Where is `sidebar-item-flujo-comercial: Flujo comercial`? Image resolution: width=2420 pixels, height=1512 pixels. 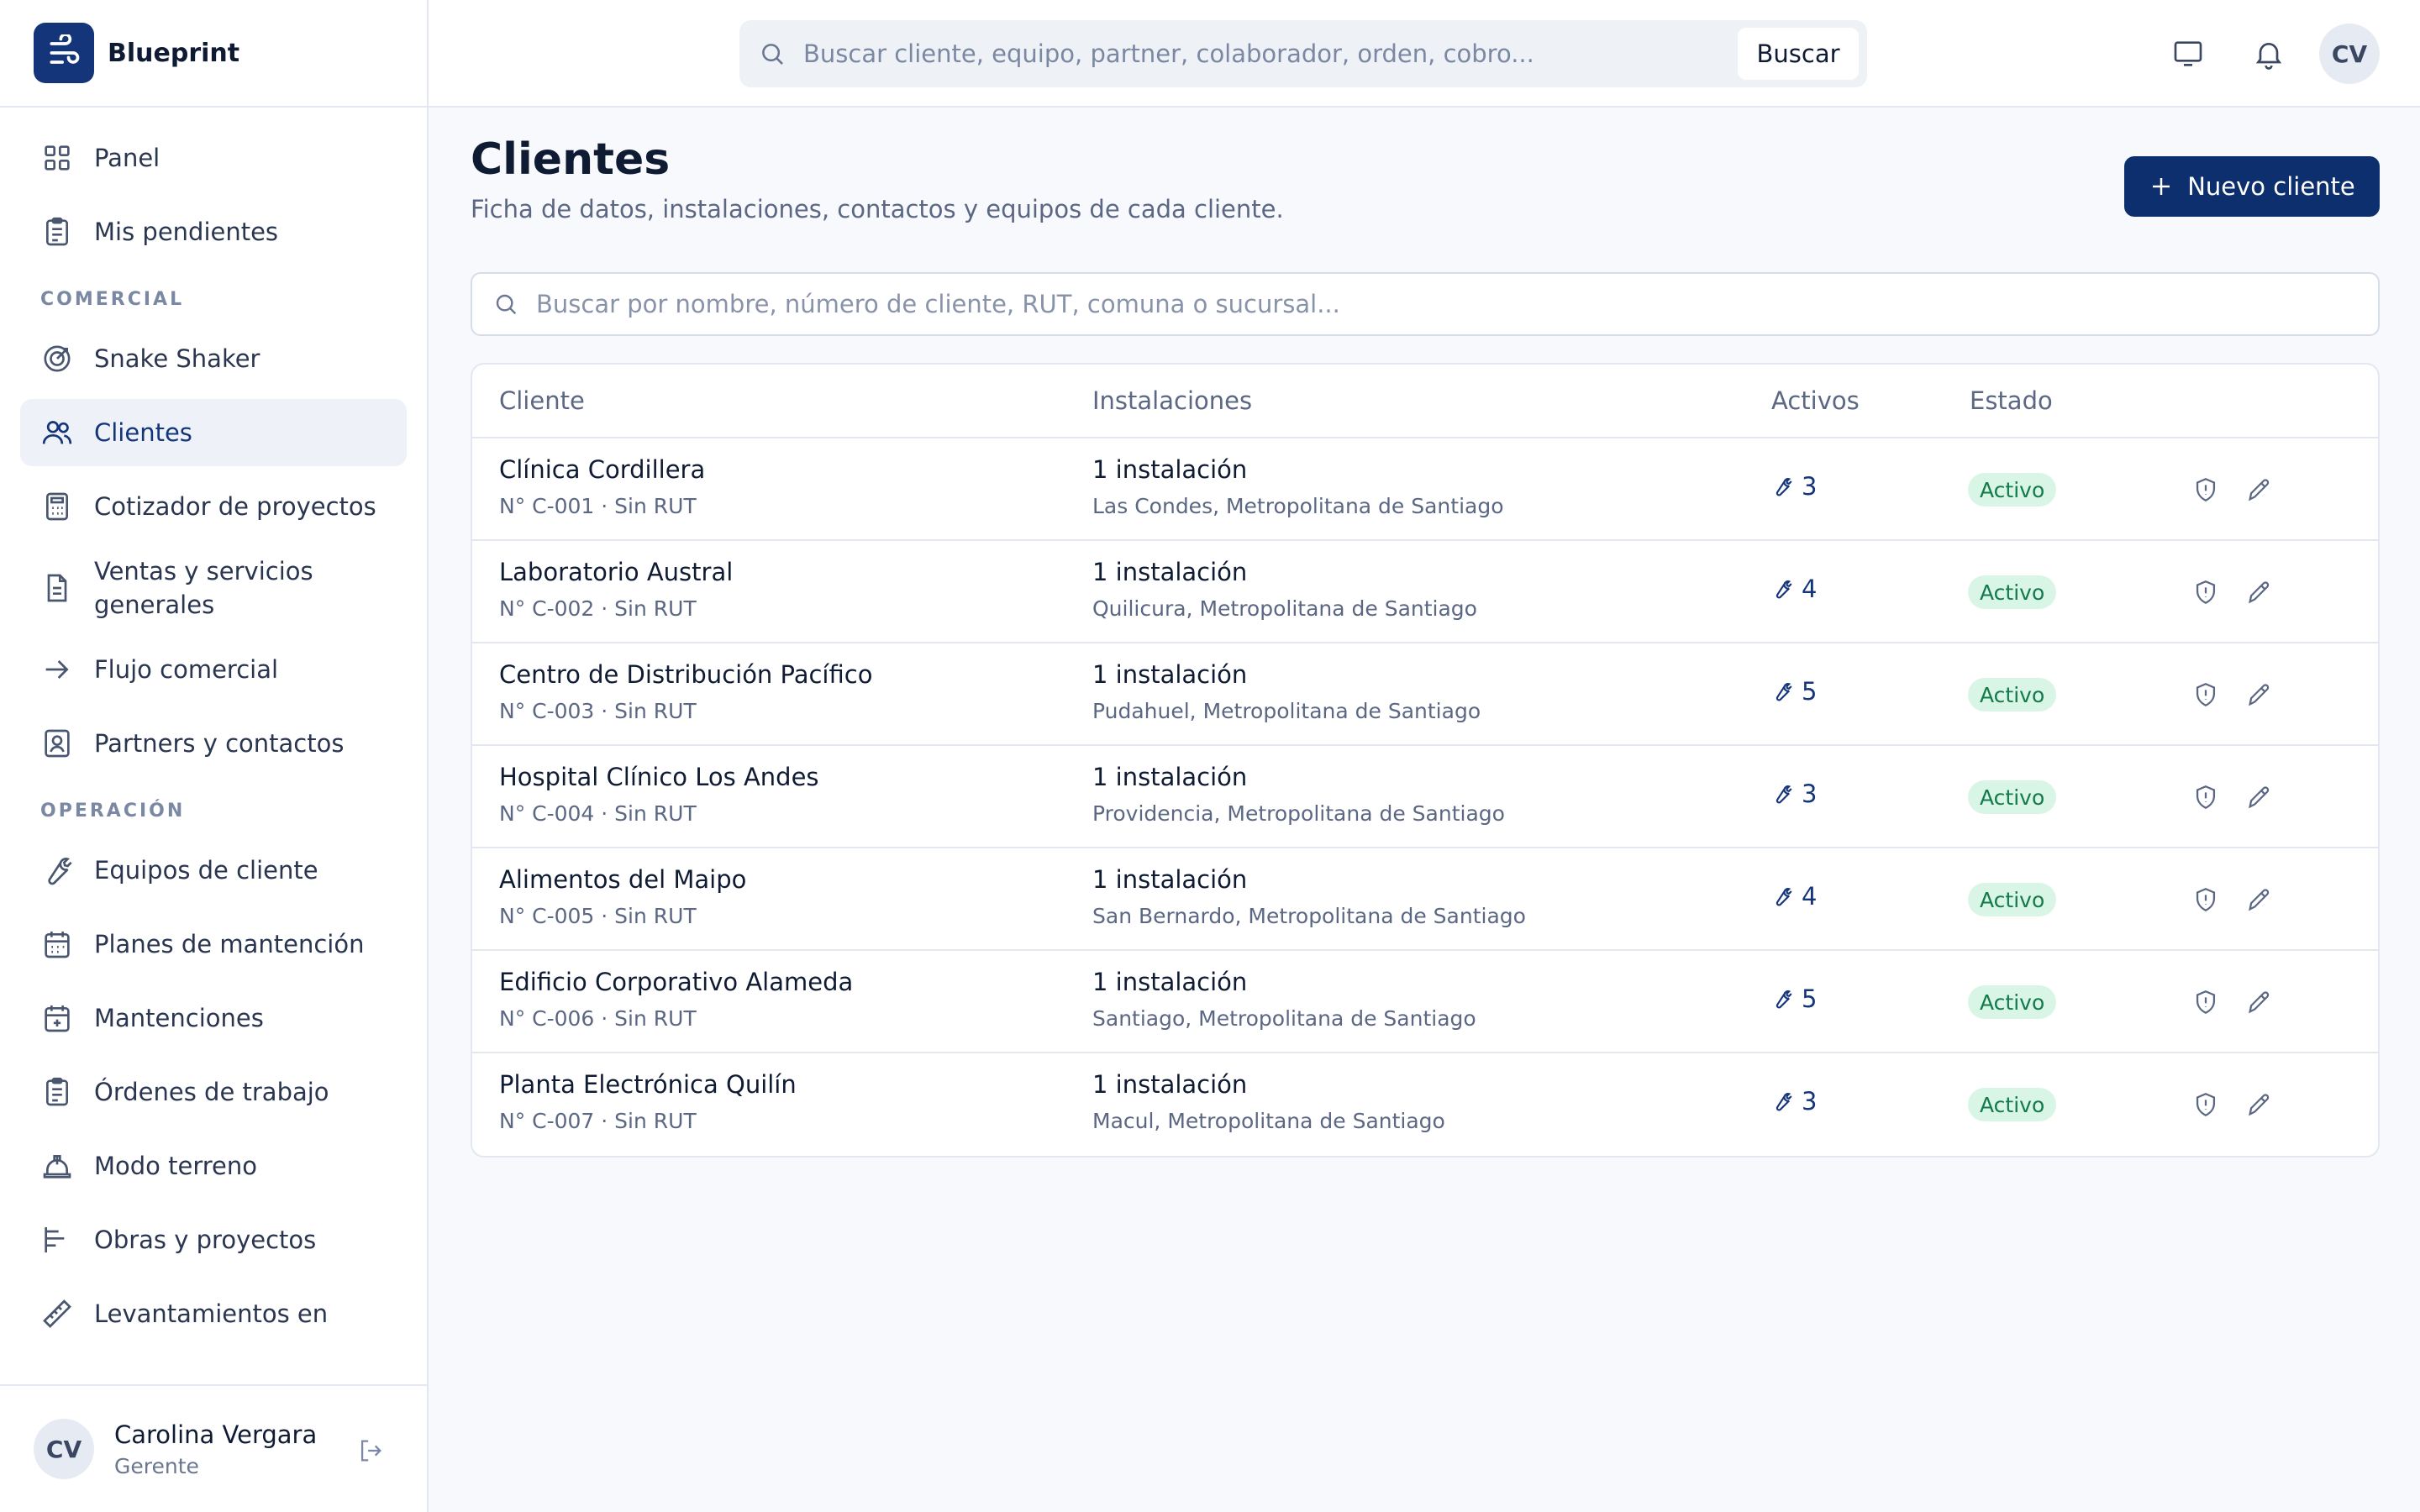
sidebar-item-flujo-comercial: Flujo comercial is located at coordinates (214, 669).